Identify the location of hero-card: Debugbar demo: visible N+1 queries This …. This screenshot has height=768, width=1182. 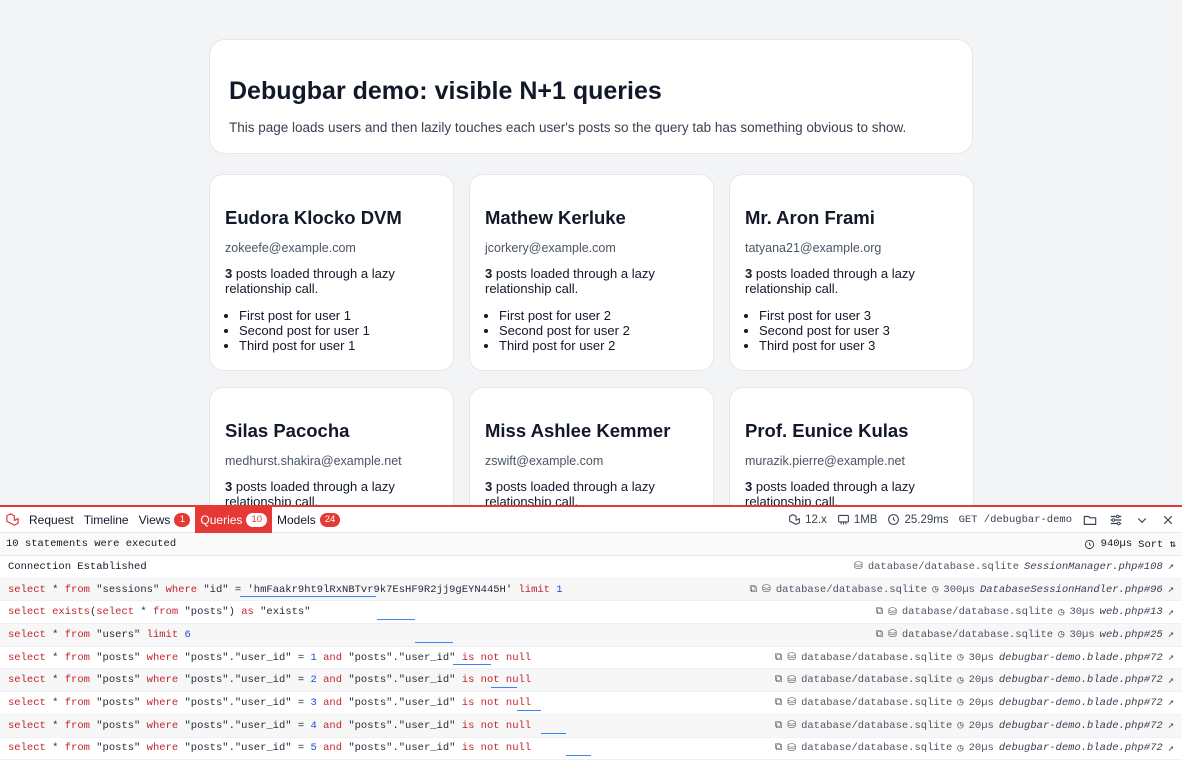
(591, 96).